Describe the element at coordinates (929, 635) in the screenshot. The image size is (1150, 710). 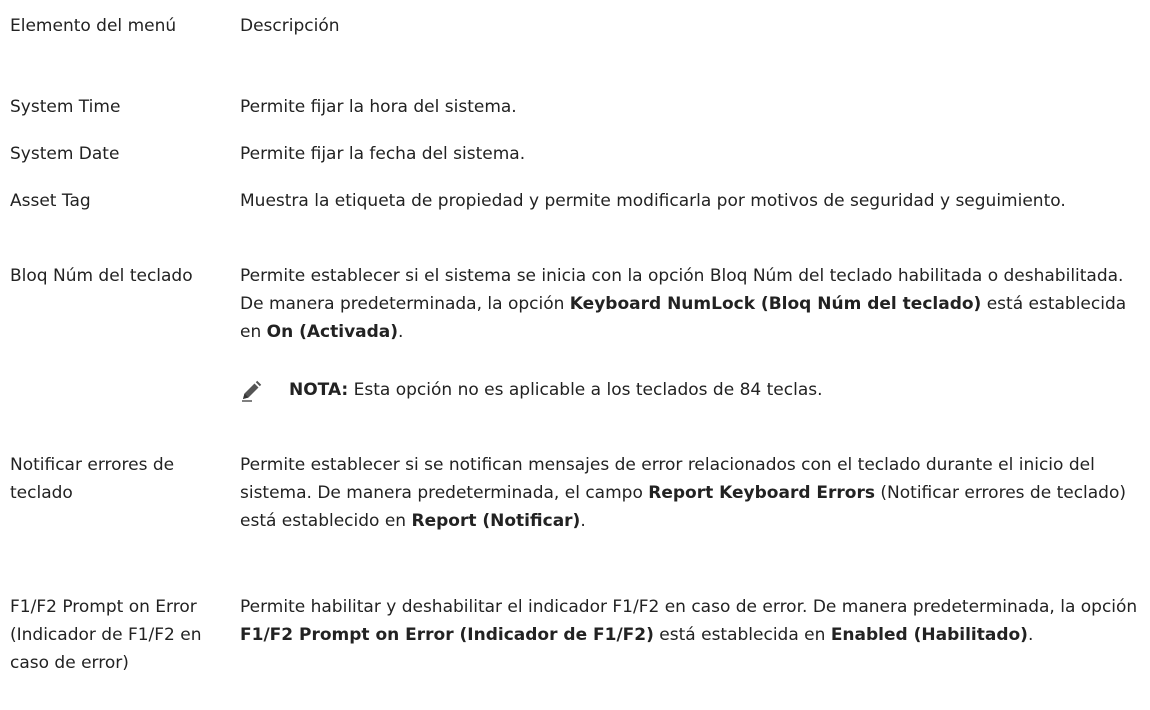
I see `f1f2-default-value: Enabled (Habilitado)` at that location.